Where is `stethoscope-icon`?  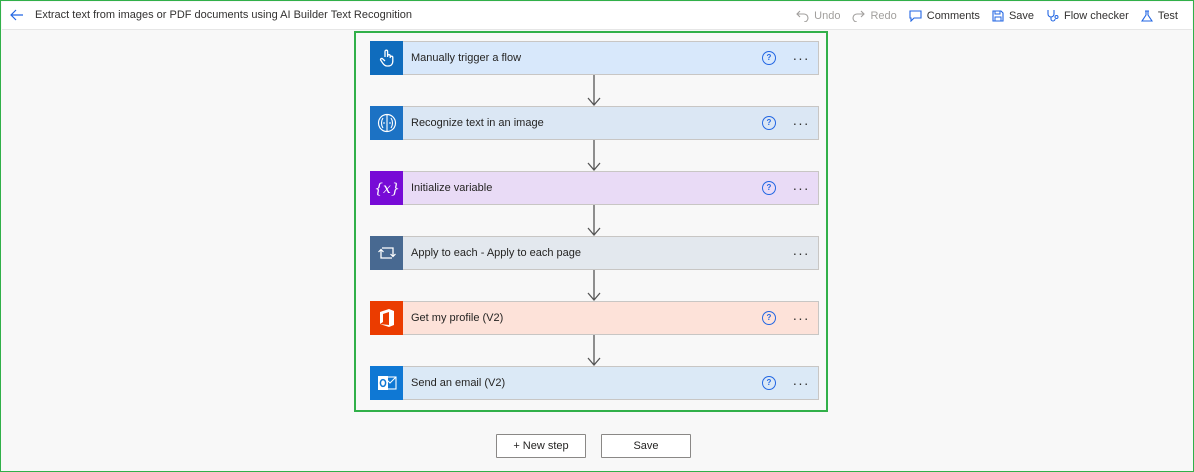
stethoscope-icon is located at coordinates (1053, 16).